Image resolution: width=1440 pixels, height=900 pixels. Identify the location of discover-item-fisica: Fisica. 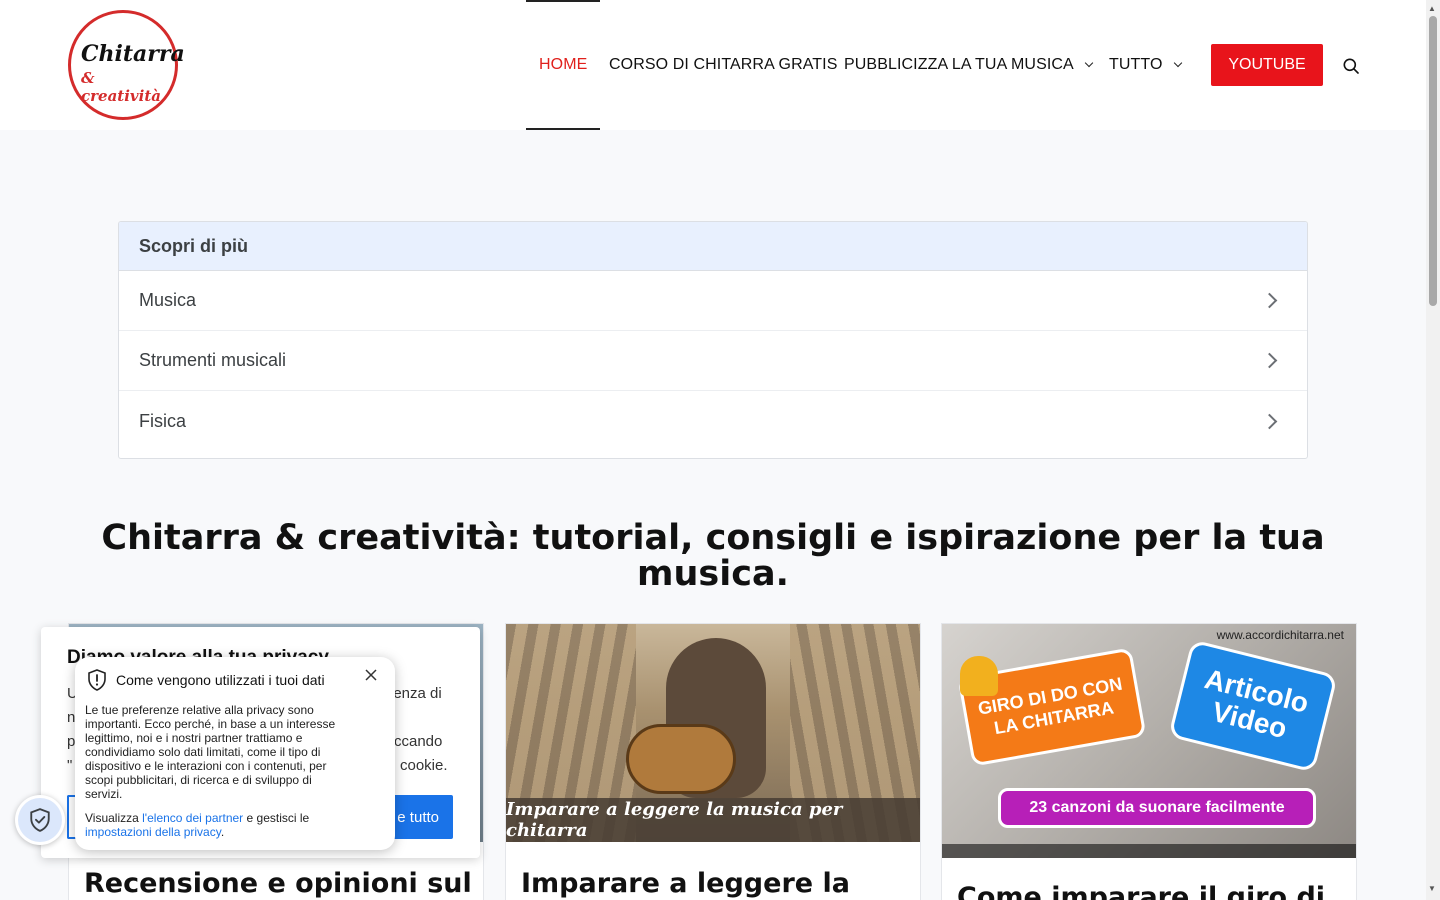
(713, 421).